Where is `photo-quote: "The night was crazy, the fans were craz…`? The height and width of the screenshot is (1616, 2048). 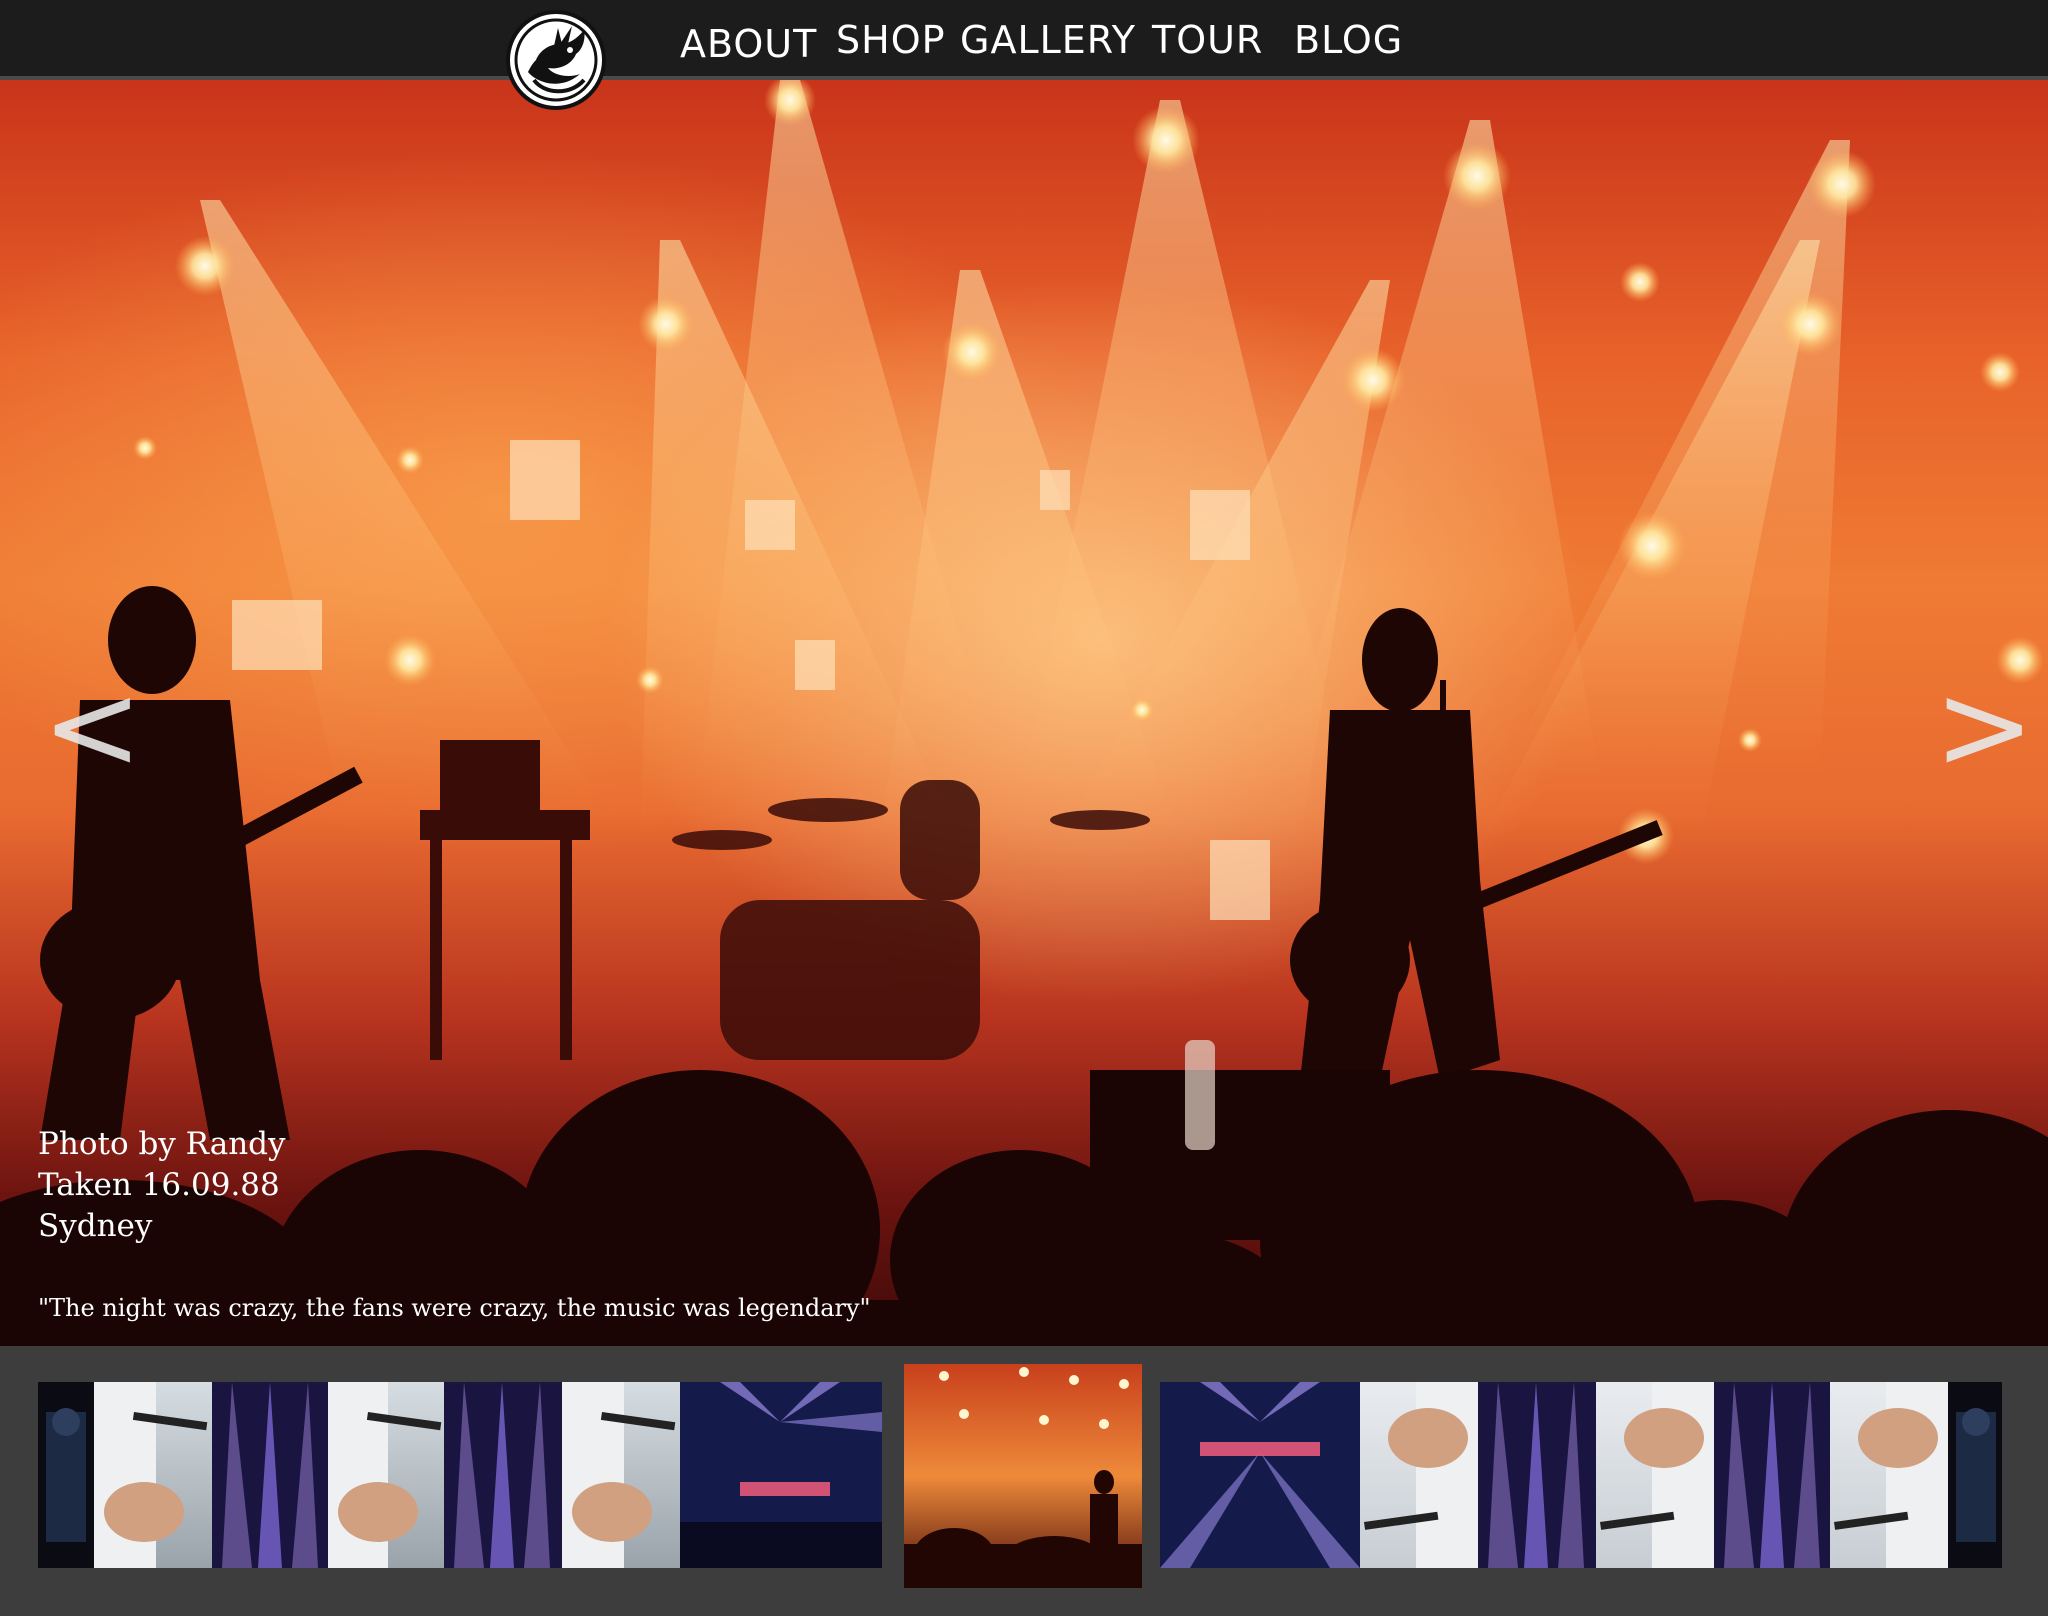 photo-quote: "The night was crazy, the fans were craz… is located at coordinates (454, 1308).